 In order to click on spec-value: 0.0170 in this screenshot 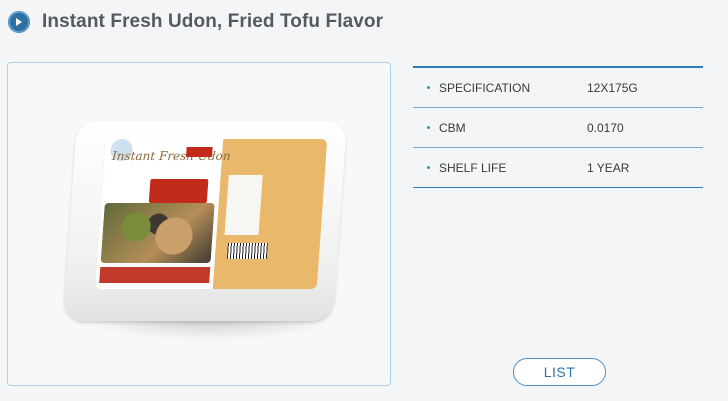, I will do `click(605, 127)`.